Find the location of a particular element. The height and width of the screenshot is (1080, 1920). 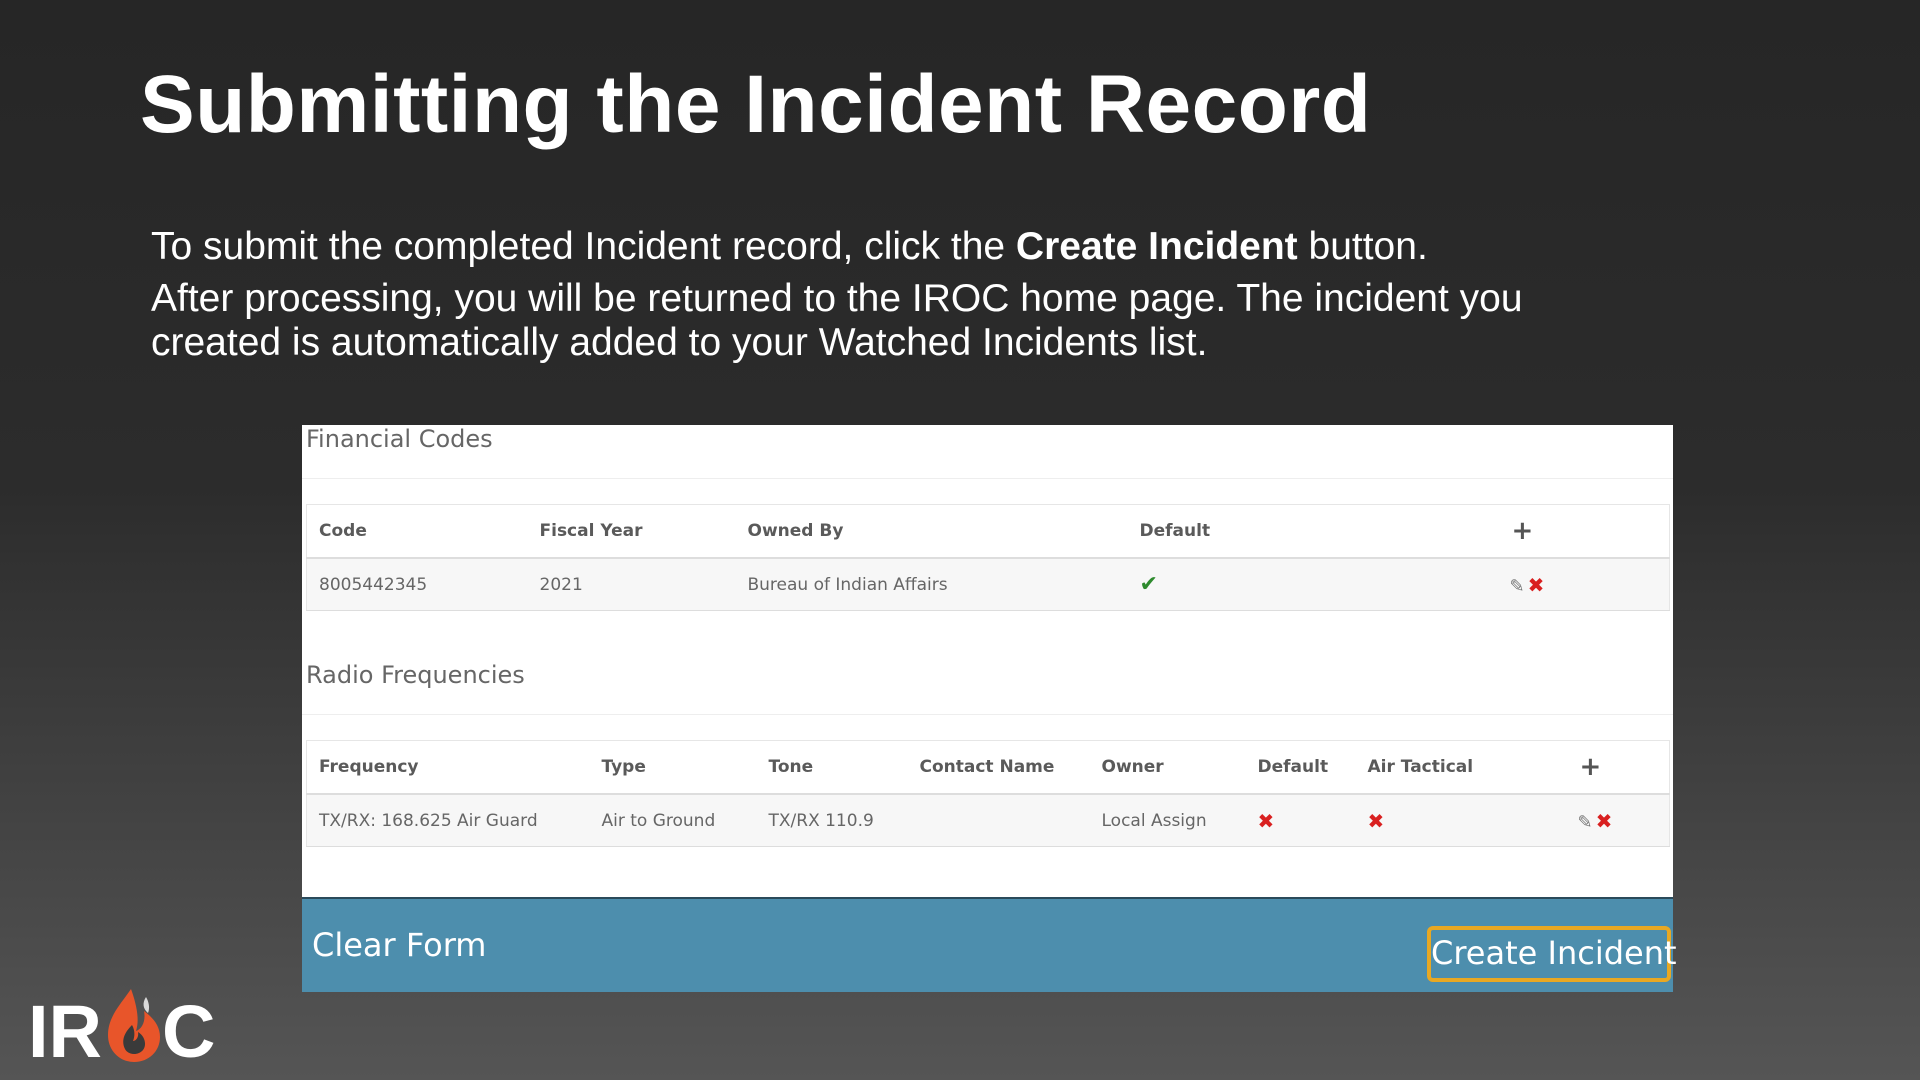

cell-type: Air to Ground is located at coordinates (673, 820).